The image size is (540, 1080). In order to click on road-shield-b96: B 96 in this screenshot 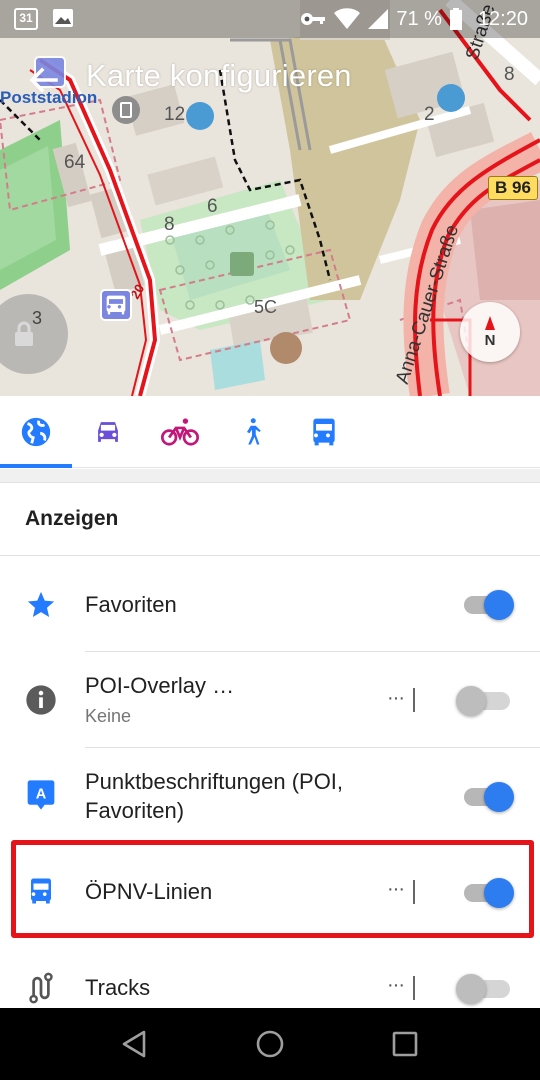, I will do `click(513, 188)`.